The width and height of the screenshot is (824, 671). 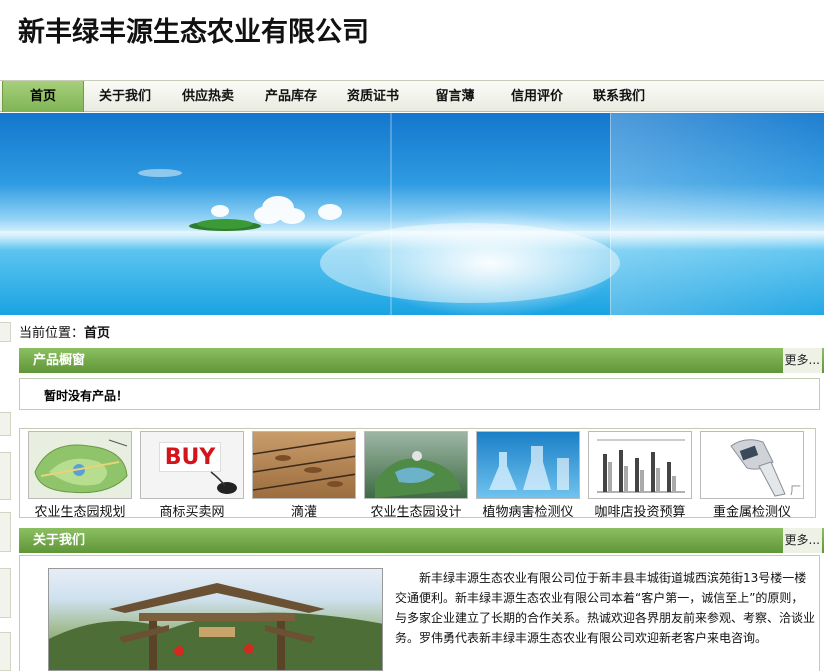 What do you see at coordinates (416, 465) in the screenshot?
I see `park-aerial-image` at bounding box center [416, 465].